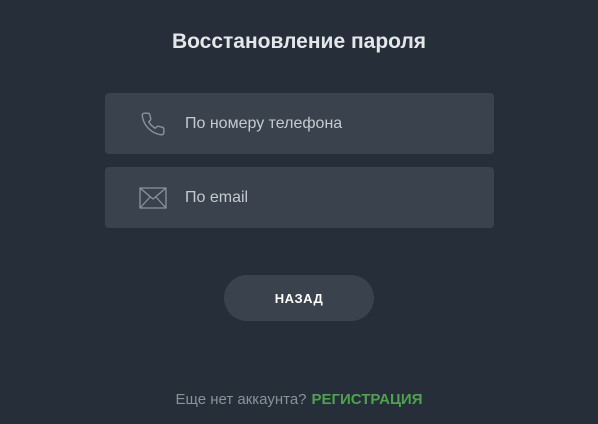 The height and width of the screenshot is (424, 598). What do you see at coordinates (153, 198) in the screenshot?
I see `envelope-icon` at bounding box center [153, 198].